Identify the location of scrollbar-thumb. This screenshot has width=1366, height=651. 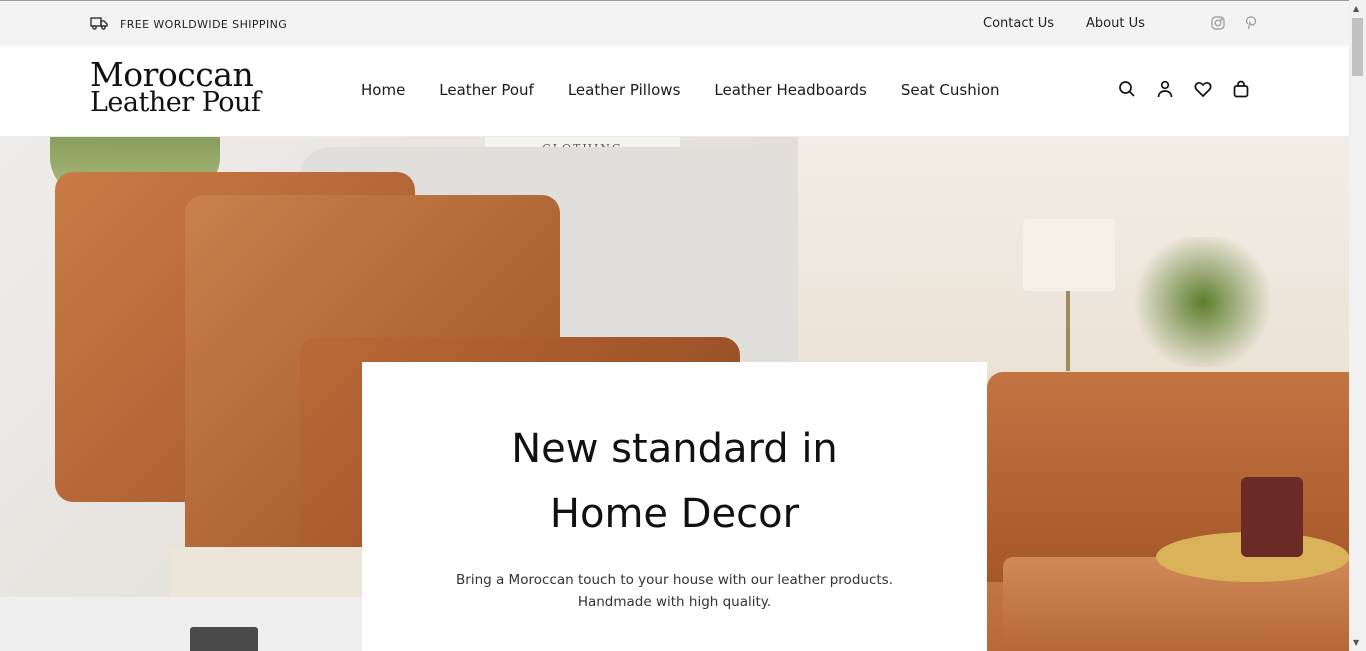
(1357, 47).